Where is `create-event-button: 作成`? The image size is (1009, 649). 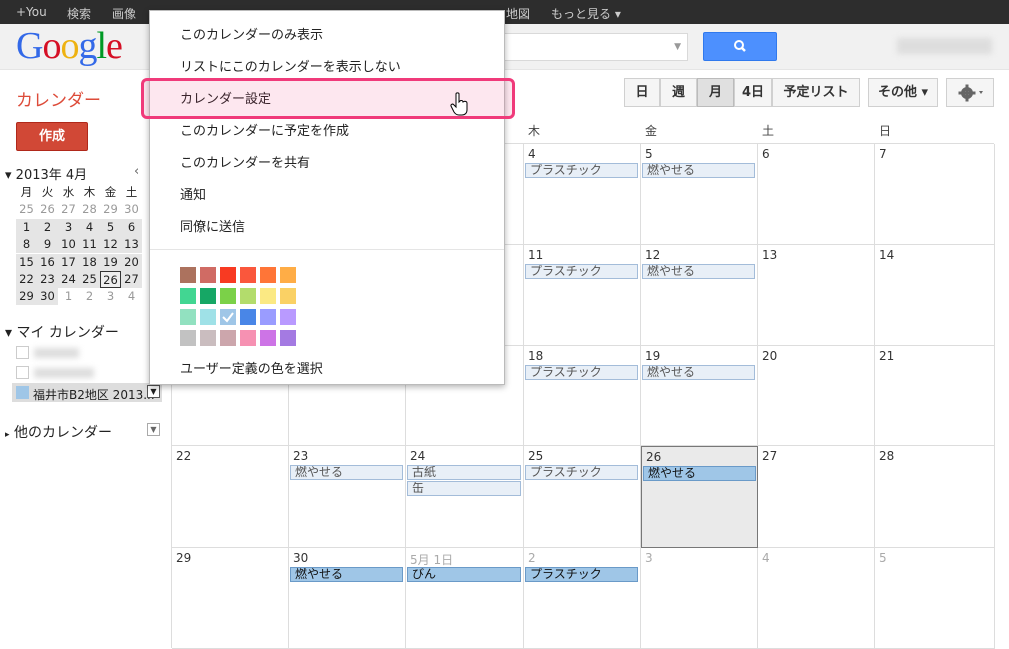 create-event-button: 作成 is located at coordinates (52, 136).